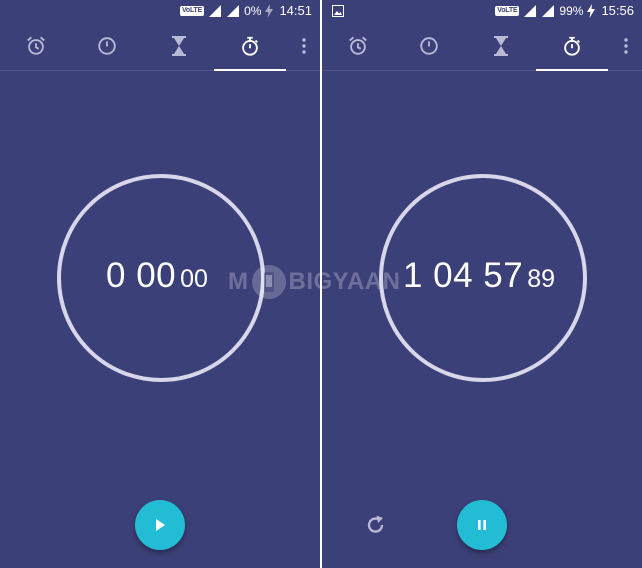 This screenshot has height=568, width=642. I want to click on pause-icon, so click(482, 525).